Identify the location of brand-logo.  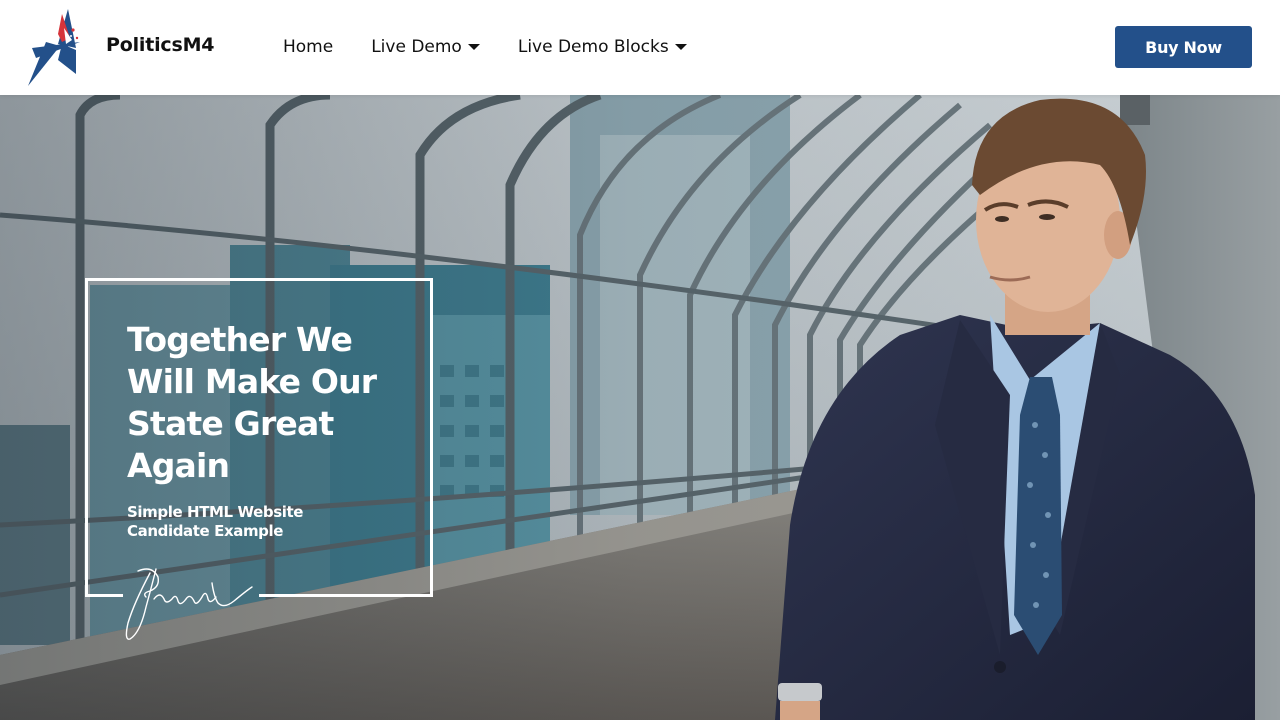
(49, 47).